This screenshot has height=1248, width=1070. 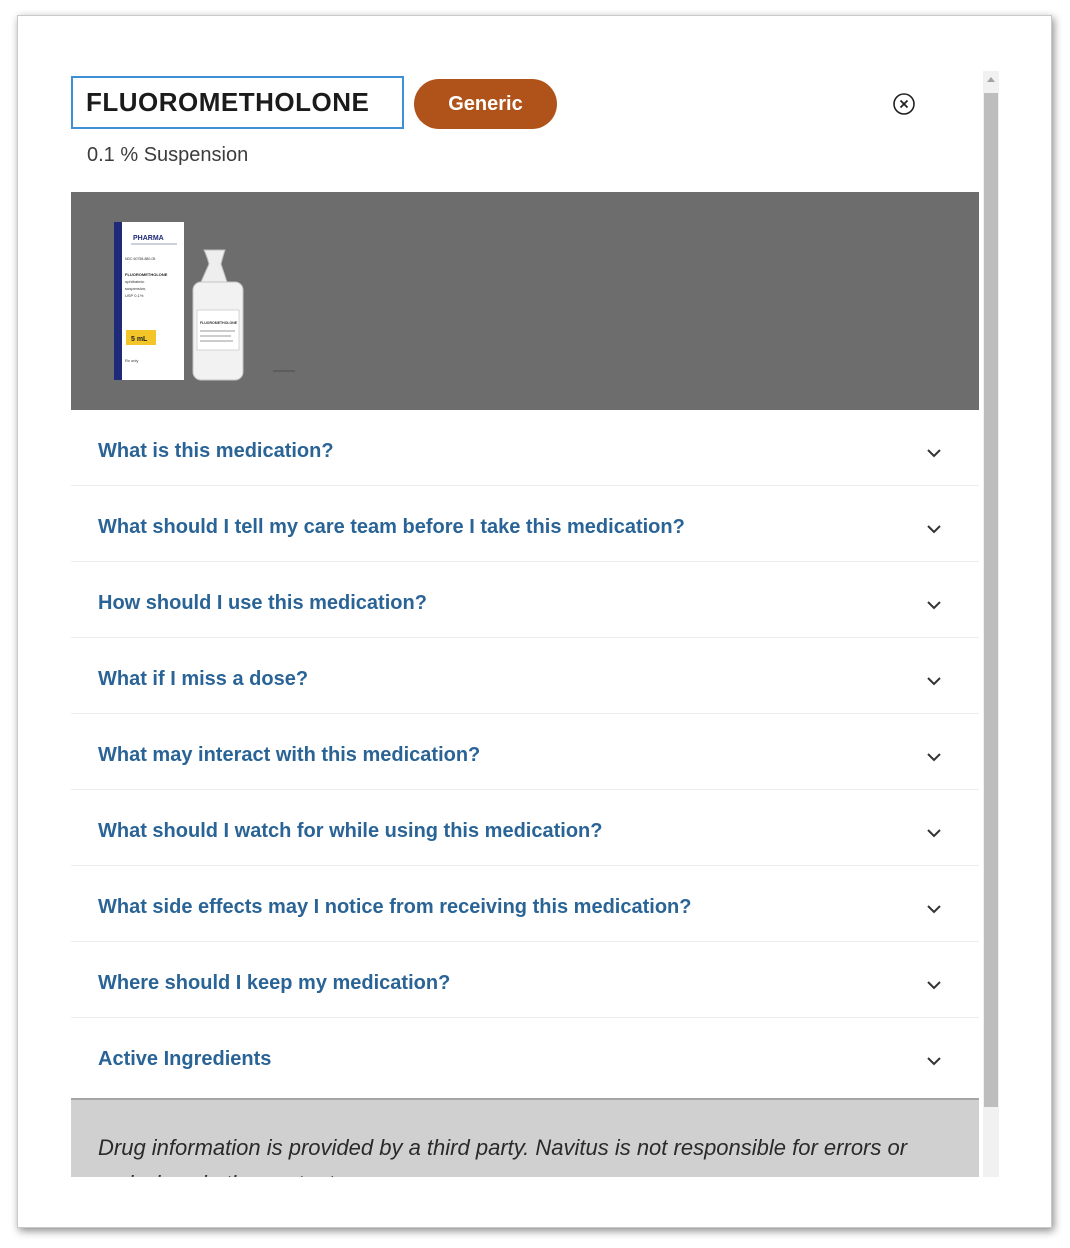 I want to click on accordion-label: How should I use this medication?, so click(x=262, y=603).